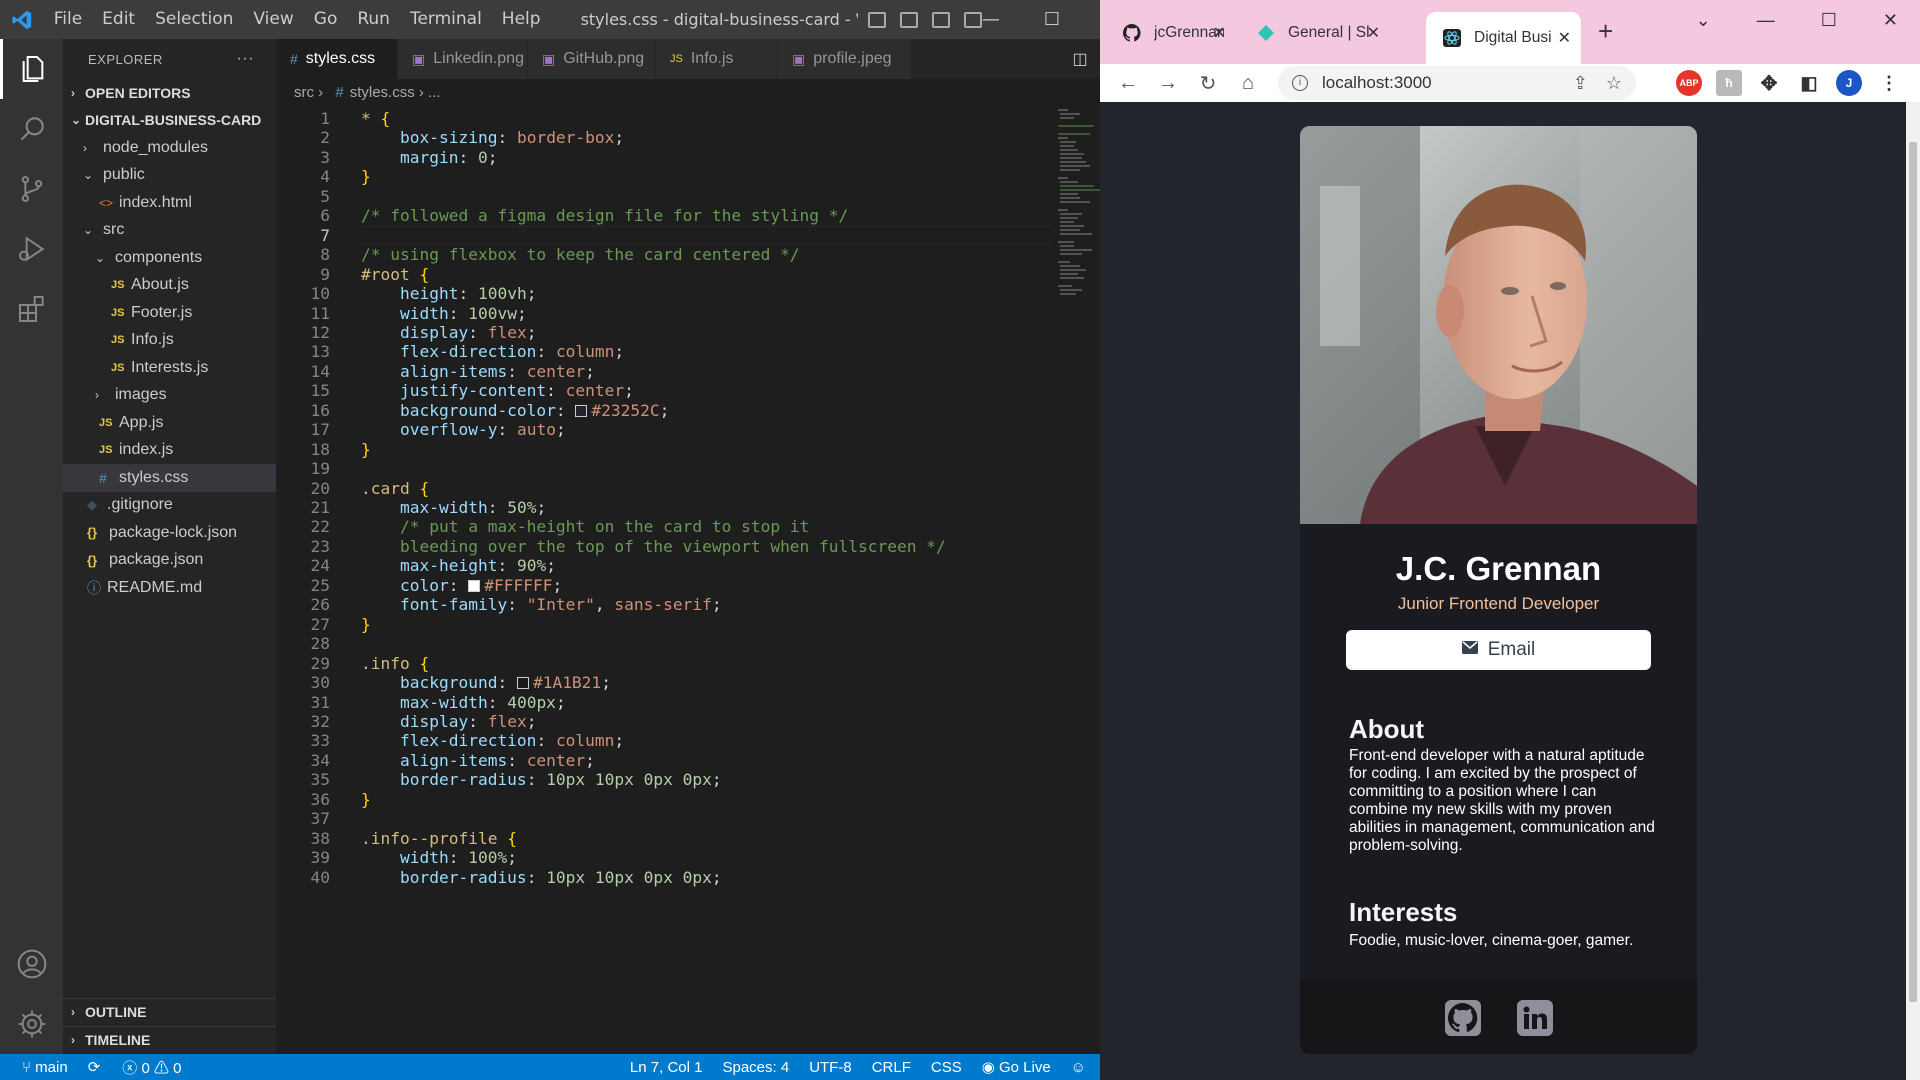  What do you see at coordinates (1208, 83) in the screenshot?
I see `reload-button: ↻` at bounding box center [1208, 83].